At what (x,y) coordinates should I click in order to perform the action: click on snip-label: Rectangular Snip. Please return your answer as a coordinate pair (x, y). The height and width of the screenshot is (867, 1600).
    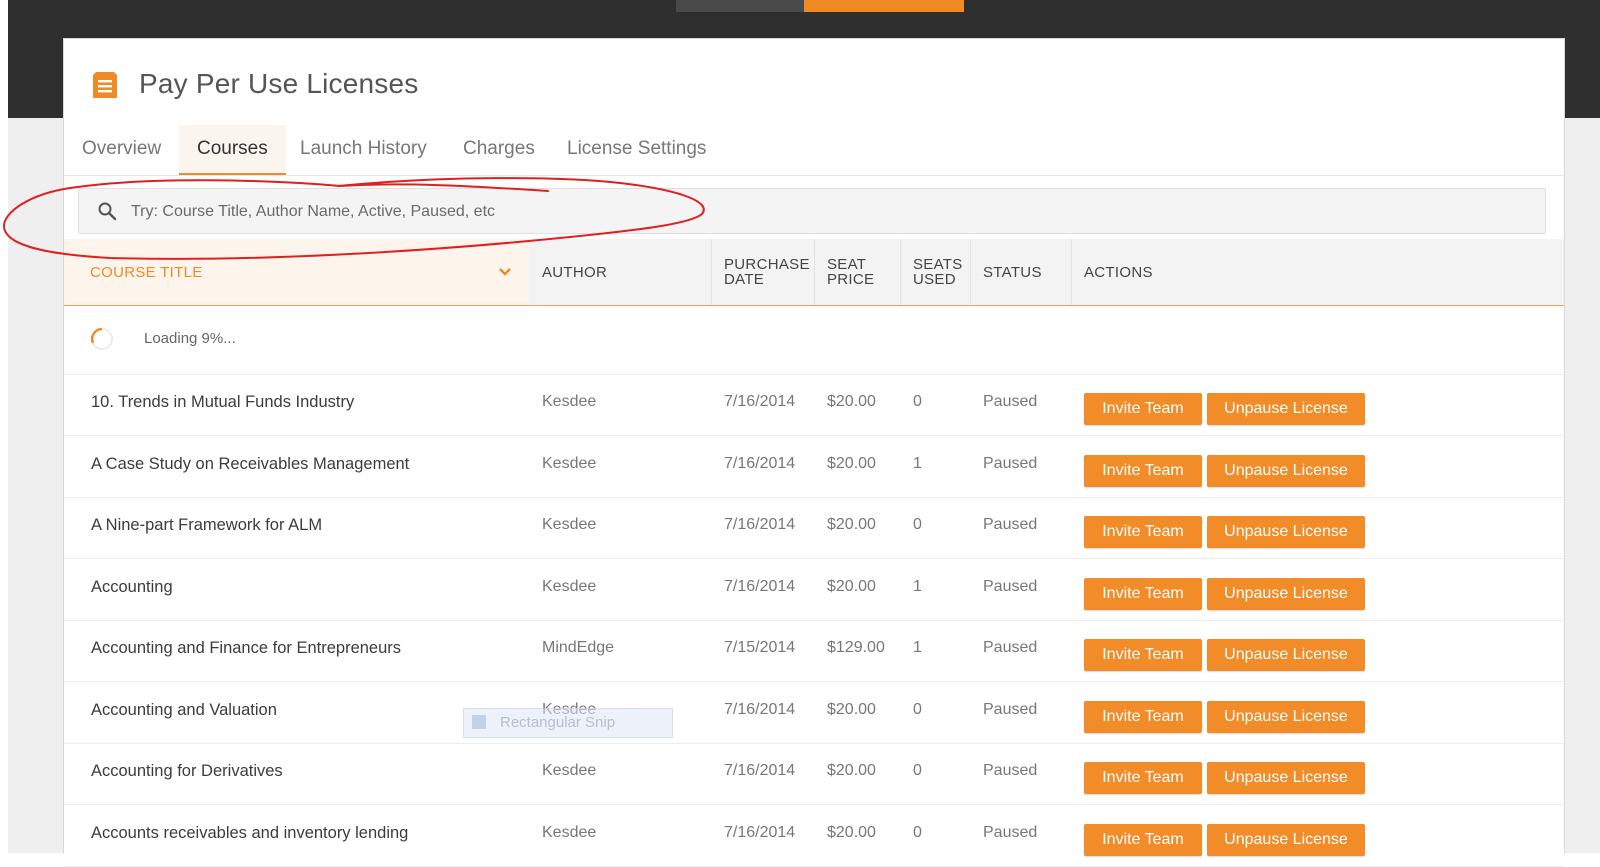
    Looking at the image, I should click on (558, 722).